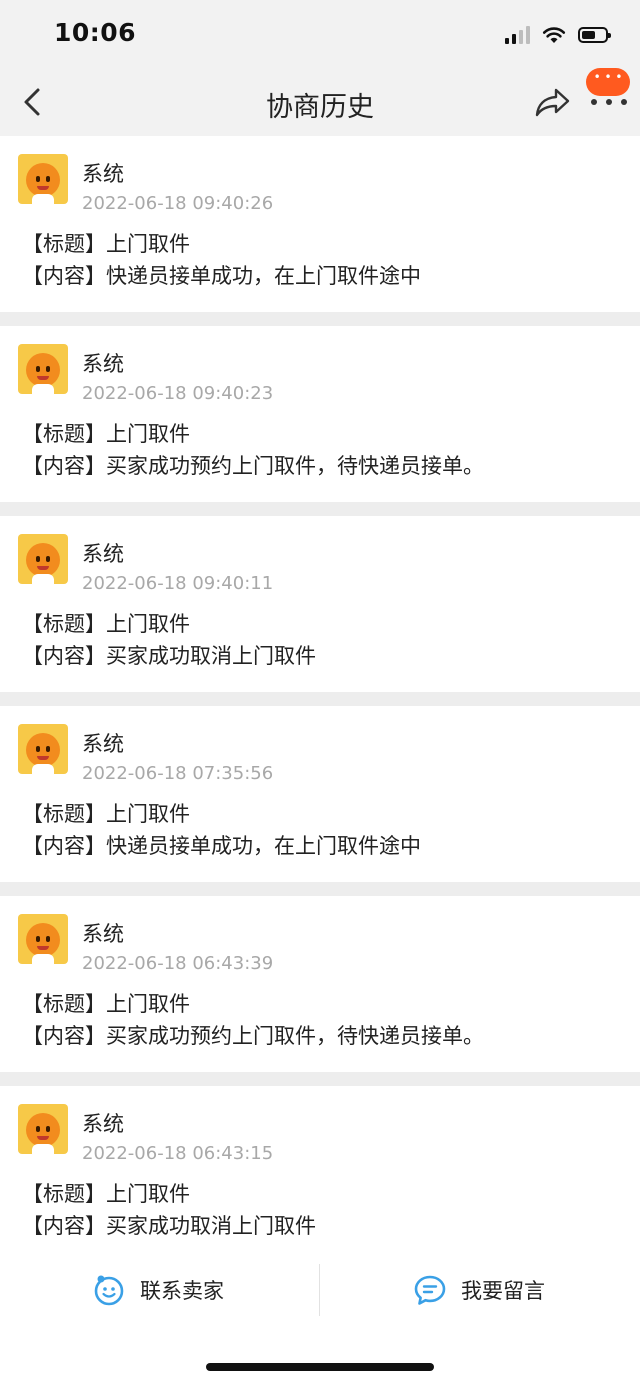 Image resolution: width=640 pixels, height=1385 pixels. Describe the element at coordinates (554, 35) in the screenshot. I see `wifi-icon` at that location.